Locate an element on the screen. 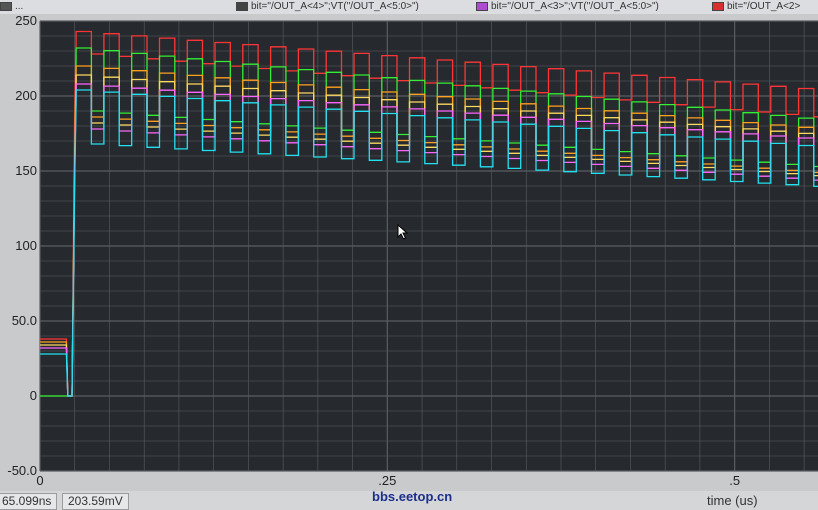 The height and width of the screenshot is (510, 818). y-tick-label: 50.0 is located at coordinates (24, 320).